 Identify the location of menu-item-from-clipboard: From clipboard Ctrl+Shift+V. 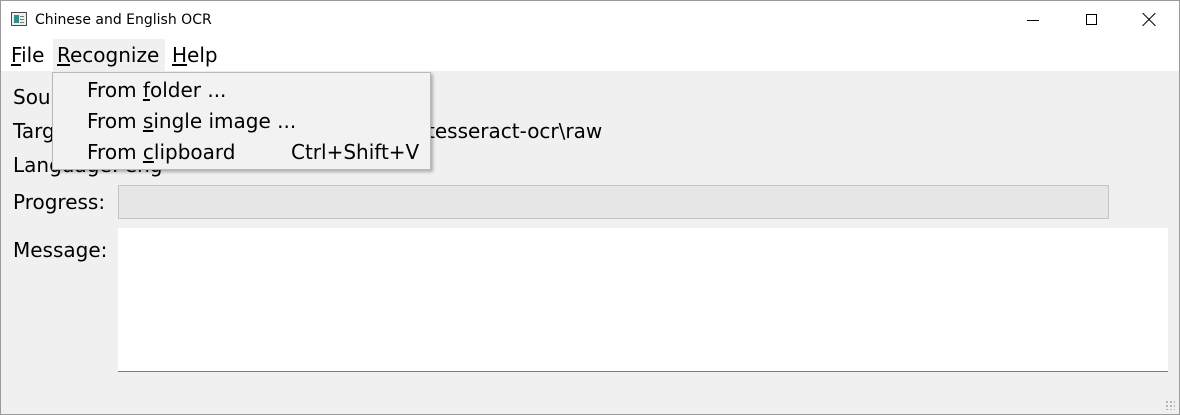
(257, 152).